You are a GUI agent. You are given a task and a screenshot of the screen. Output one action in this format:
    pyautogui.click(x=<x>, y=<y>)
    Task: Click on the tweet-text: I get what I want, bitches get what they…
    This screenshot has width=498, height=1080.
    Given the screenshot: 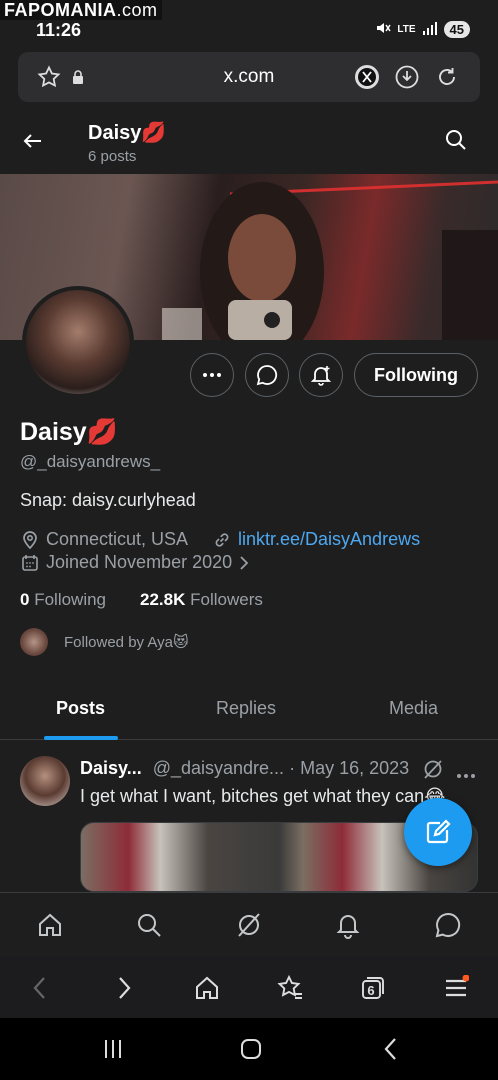 What is the action you would take?
    pyautogui.click(x=263, y=796)
    